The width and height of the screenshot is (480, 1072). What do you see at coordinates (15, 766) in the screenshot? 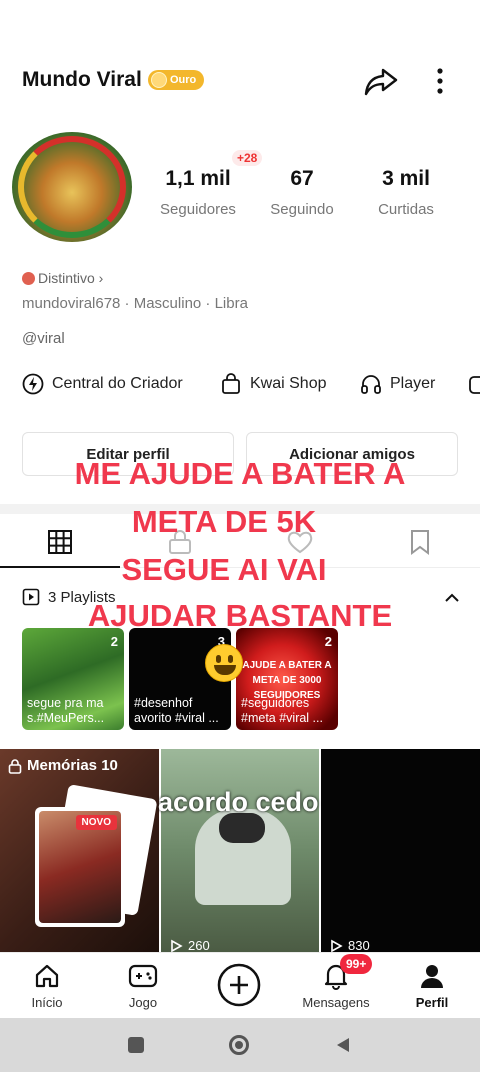
I see `lock-icon` at bounding box center [15, 766].